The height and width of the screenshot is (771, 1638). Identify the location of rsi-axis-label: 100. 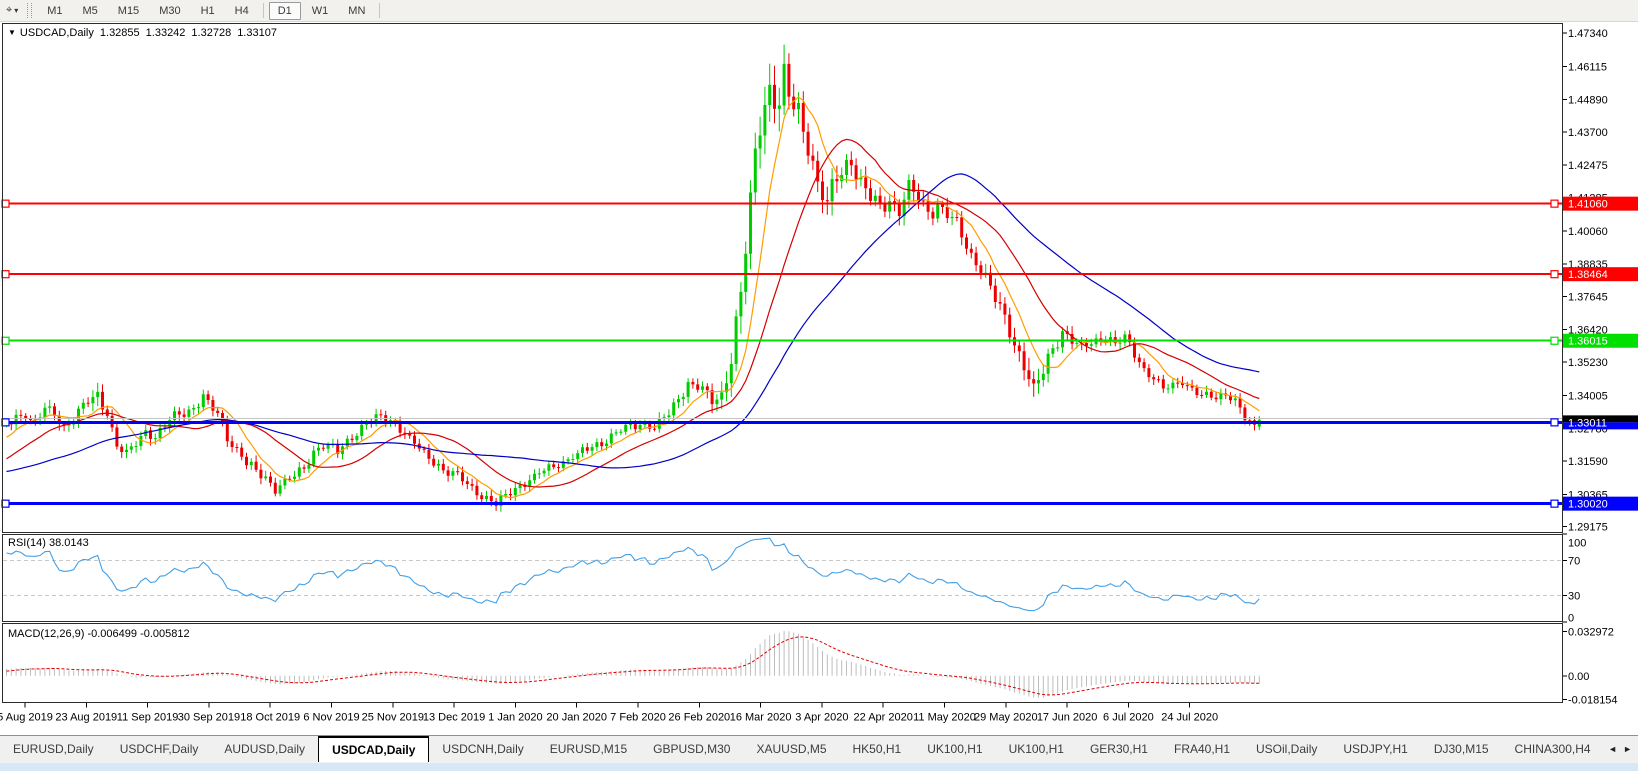
(1577, 544).